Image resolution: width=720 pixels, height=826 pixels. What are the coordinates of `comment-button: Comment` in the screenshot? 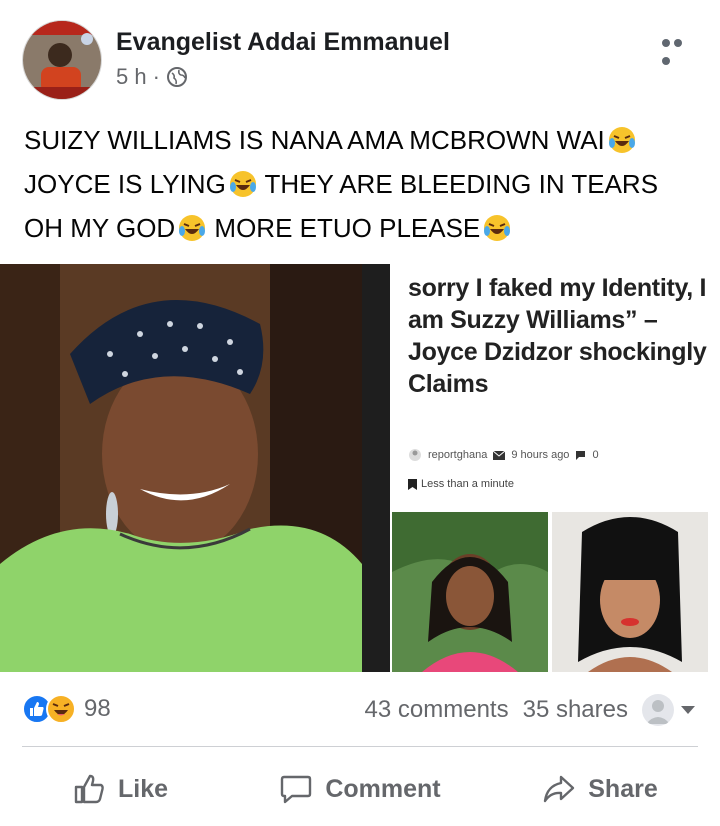 It's located at (360, 789).